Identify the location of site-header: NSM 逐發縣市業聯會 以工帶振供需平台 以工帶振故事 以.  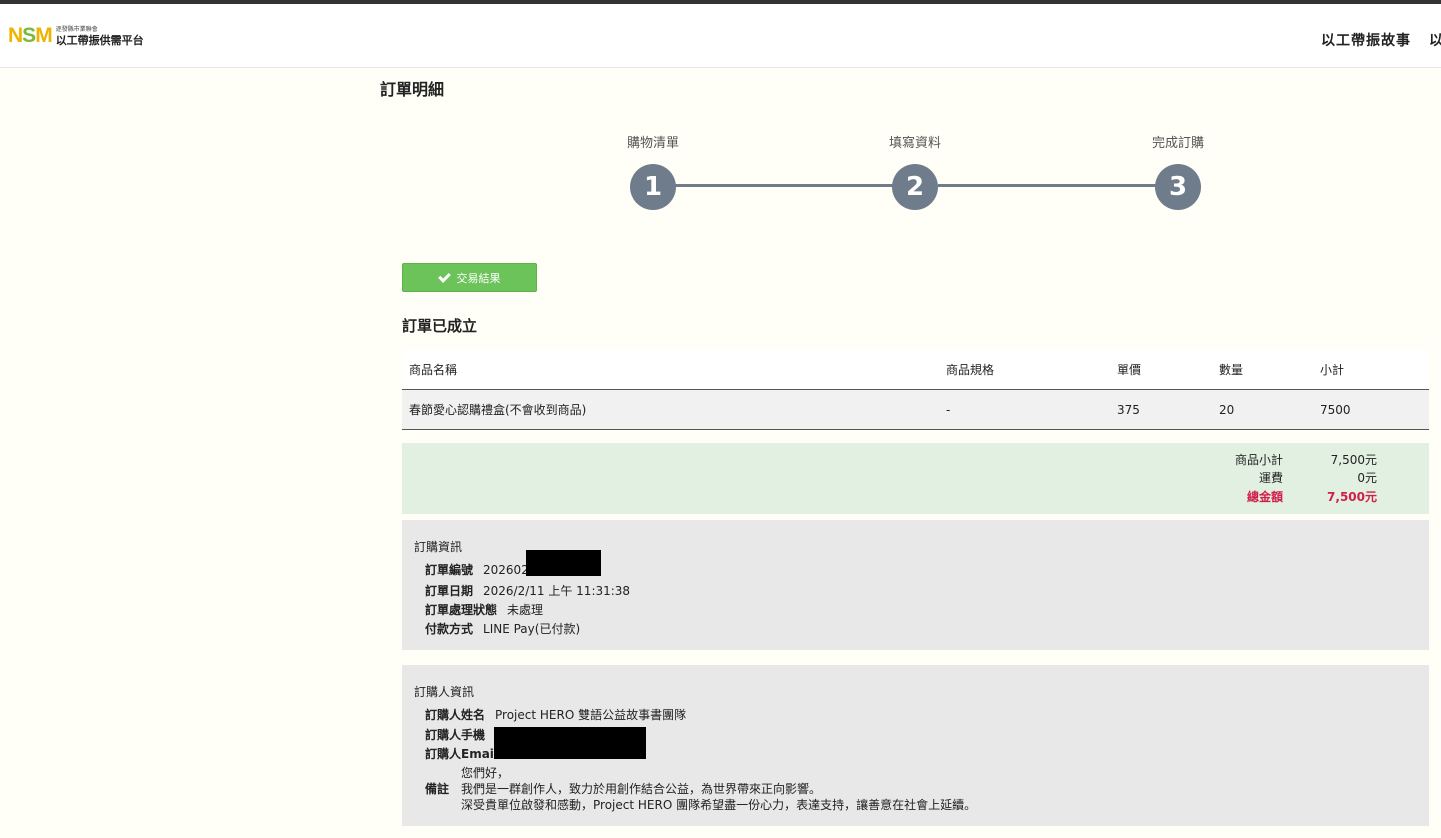
(720, 36).